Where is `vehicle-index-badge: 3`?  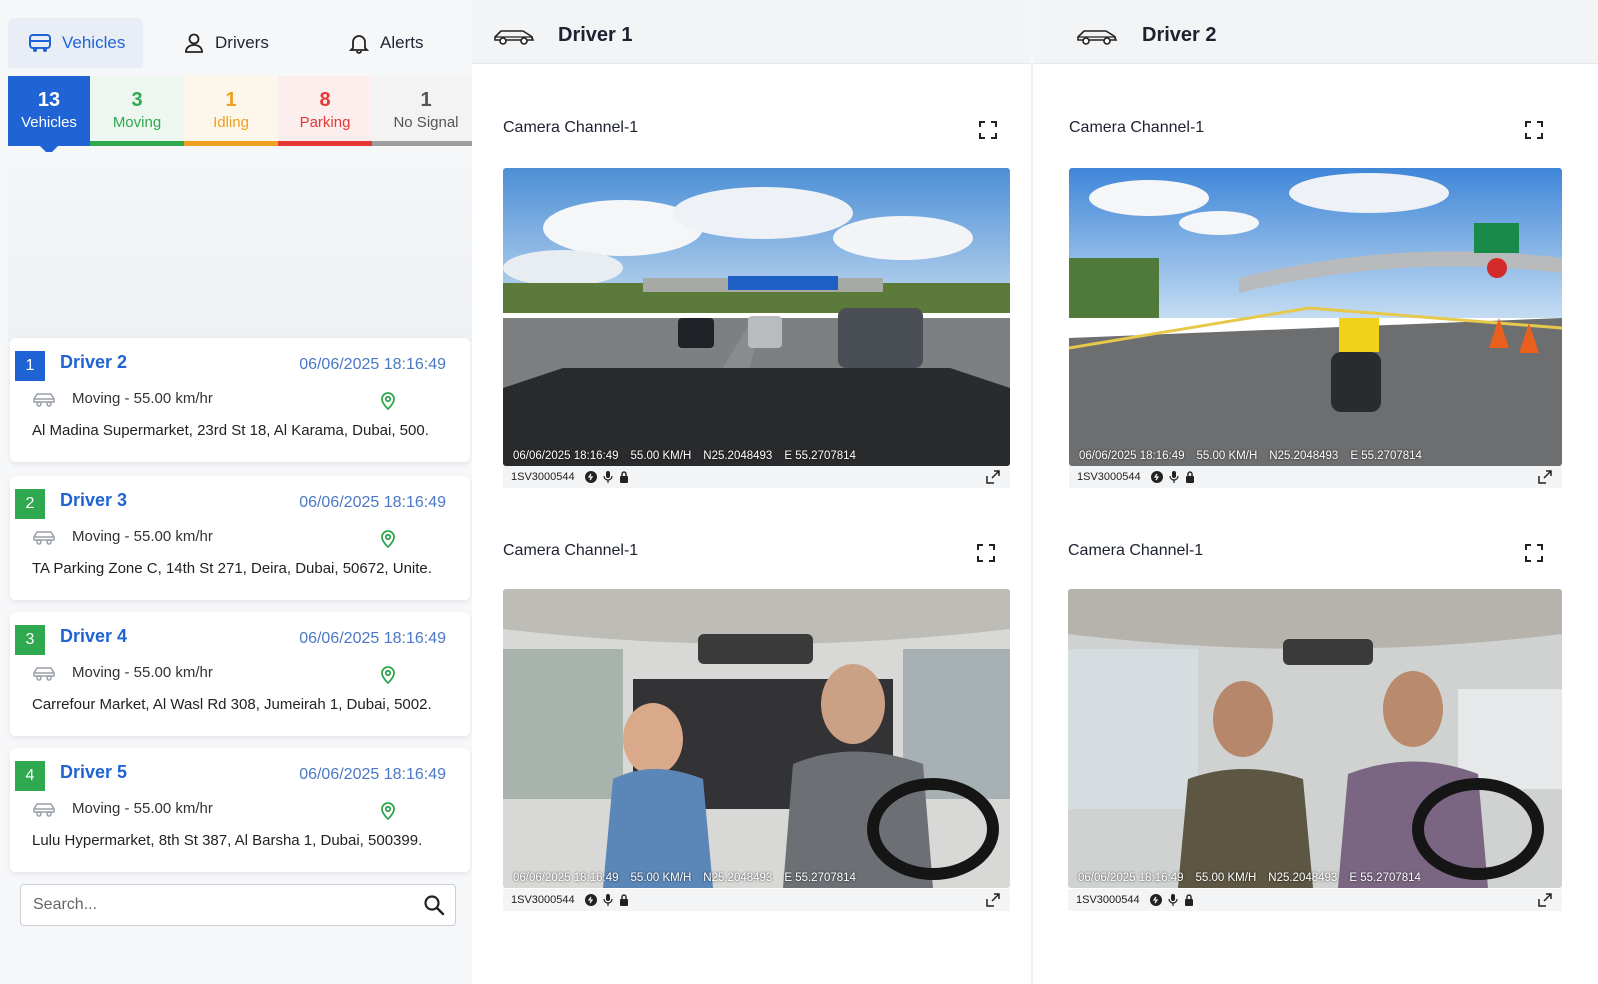 vehicle-index-badge: 3 is located at coordinates (30, 640).